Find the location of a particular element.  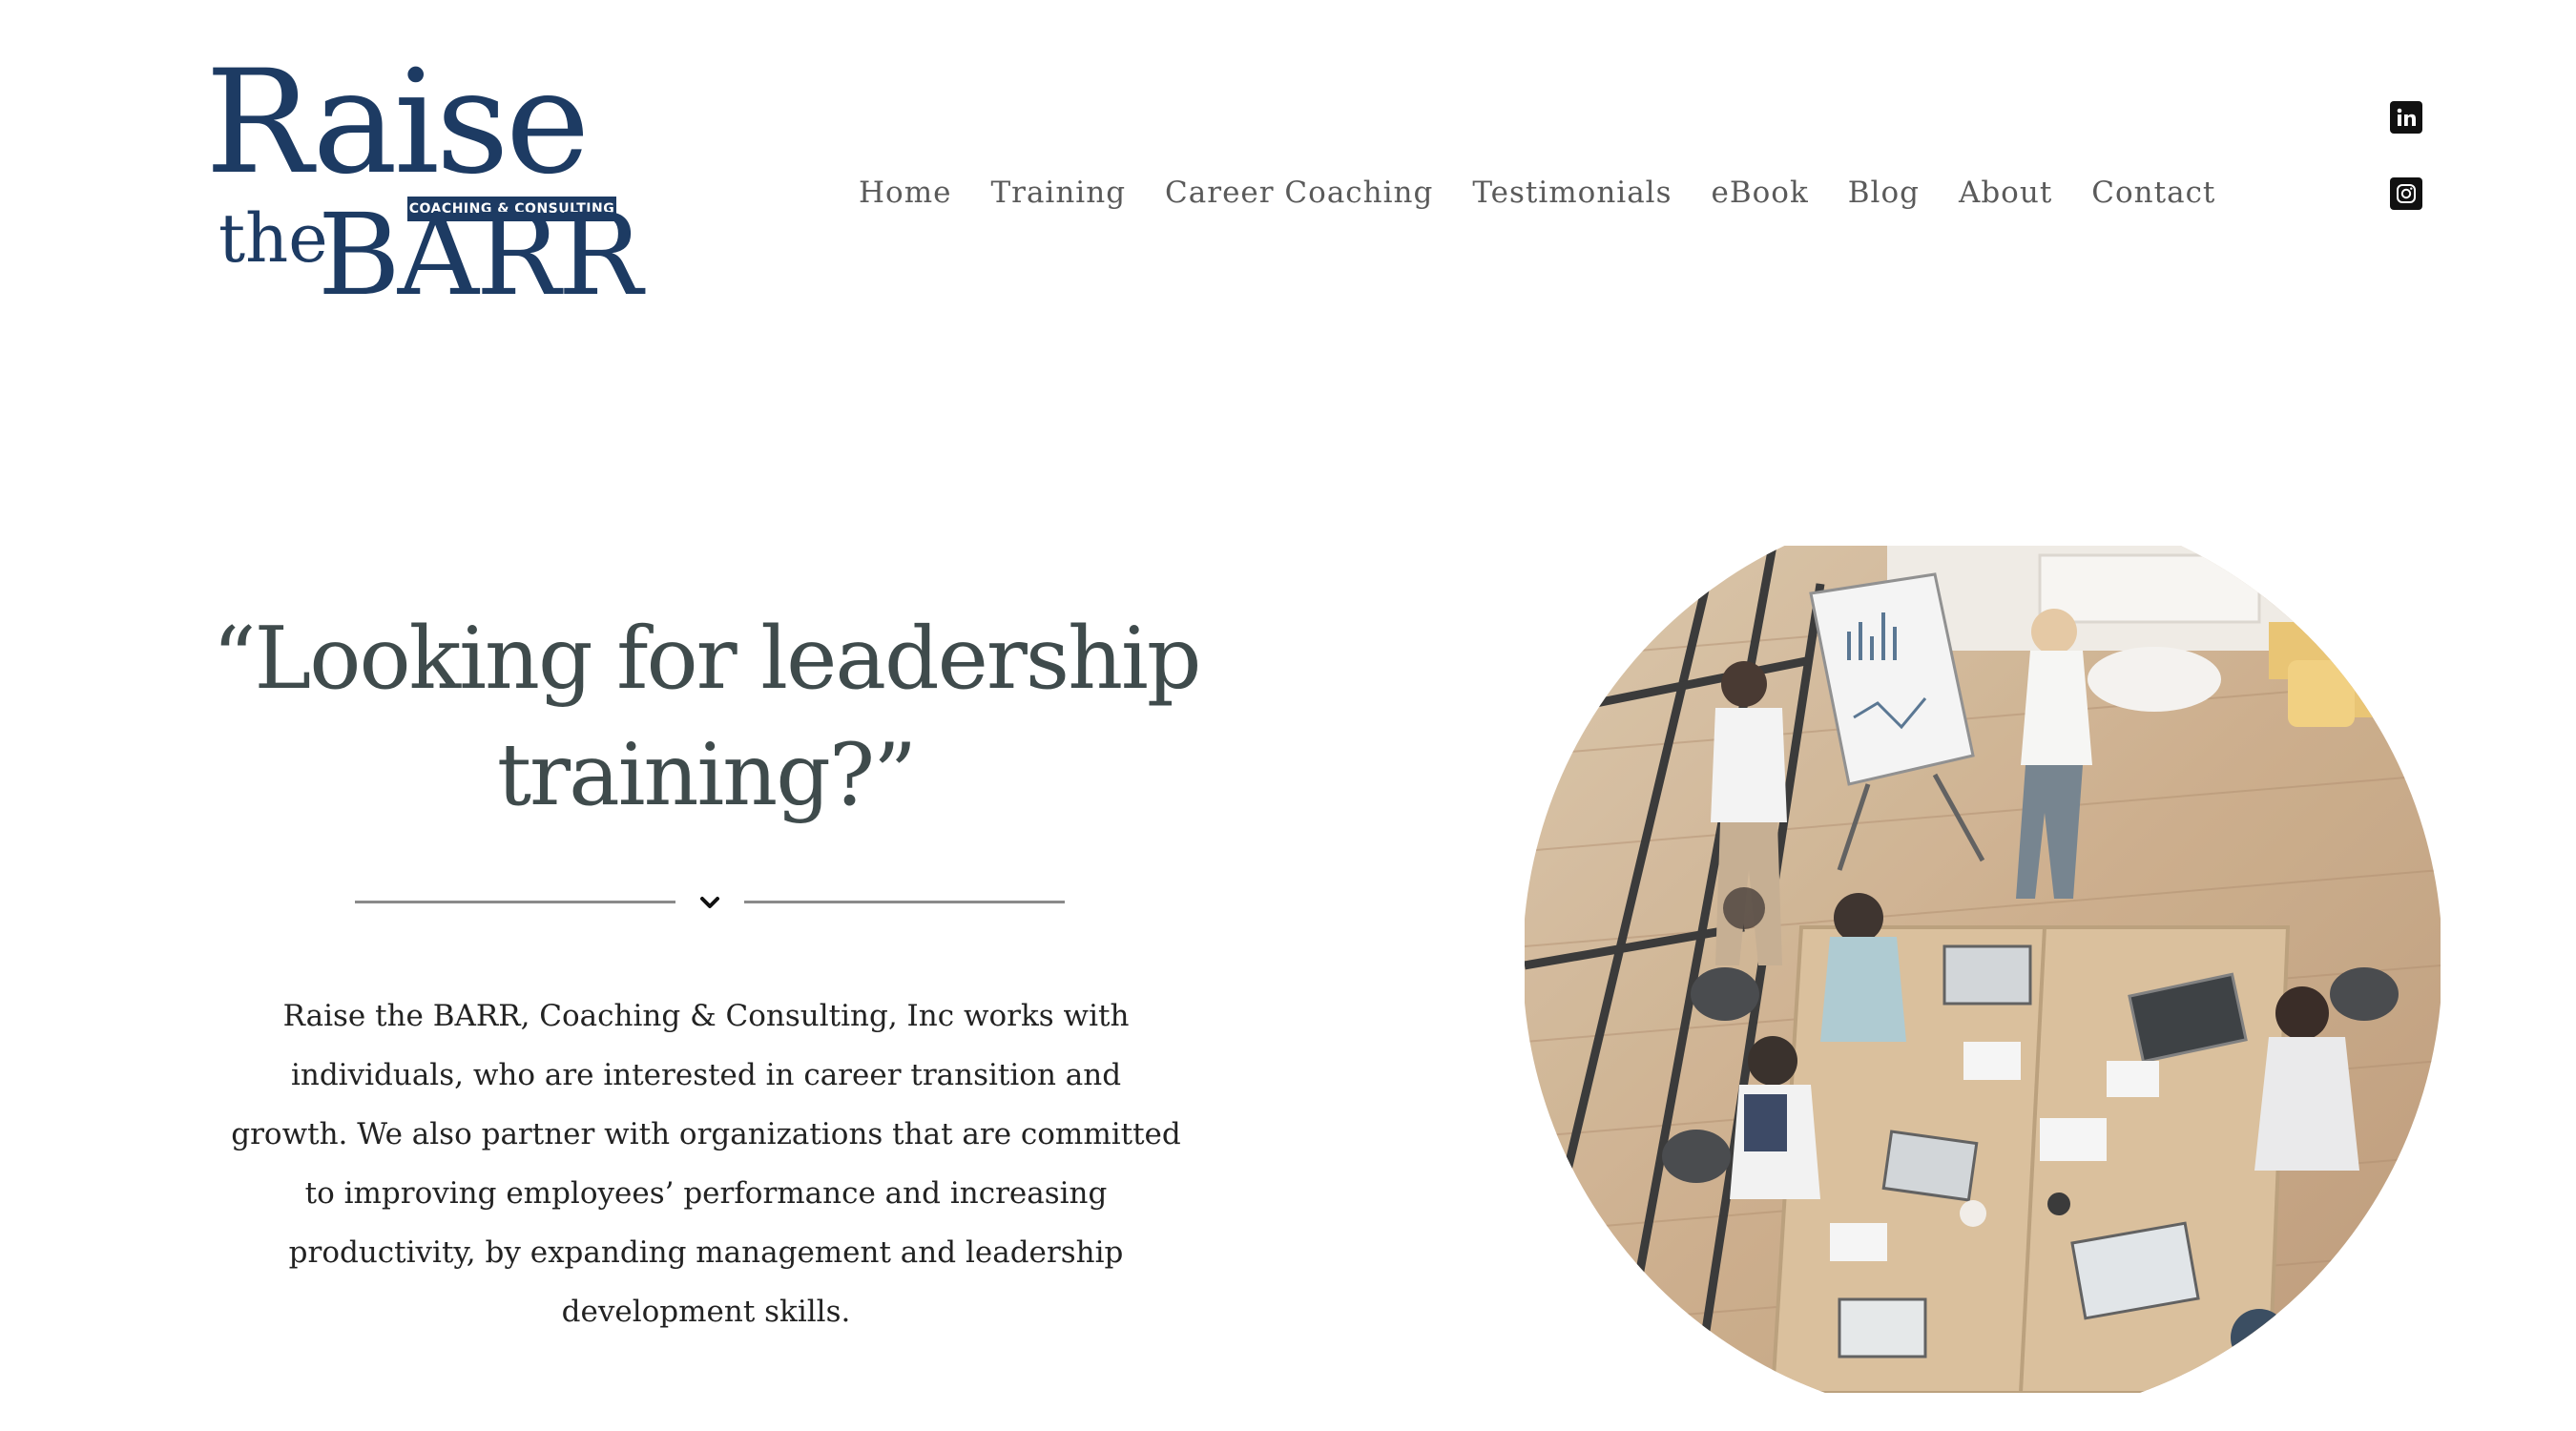

site-logo: Raise COACHING & CONSULTING the BARR is located at coordinates (424, 186).